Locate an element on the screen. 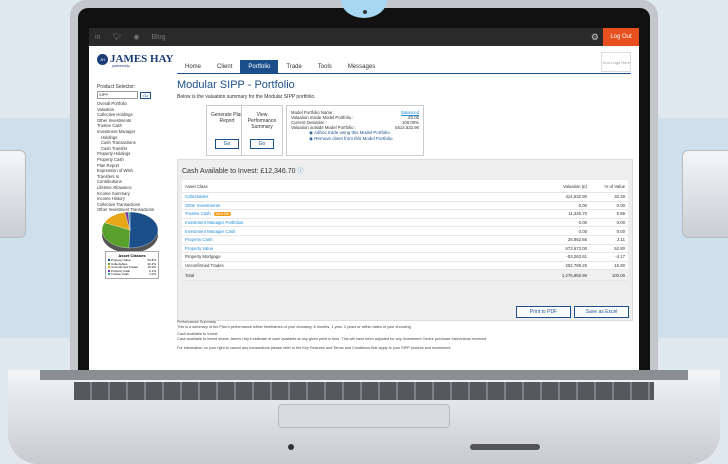  adhoc-trade-text: Adhoc trade using this Model Portfolio is located at coordinates (352, 132).